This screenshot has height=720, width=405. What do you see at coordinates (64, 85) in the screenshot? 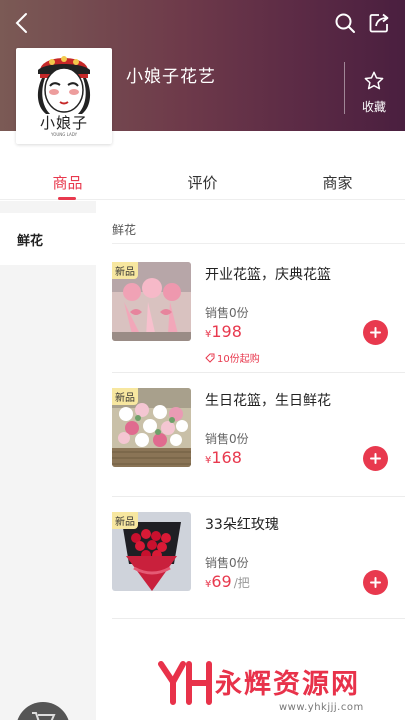
I see `opera-face-logo-icon` at bounding box center [64, 85].